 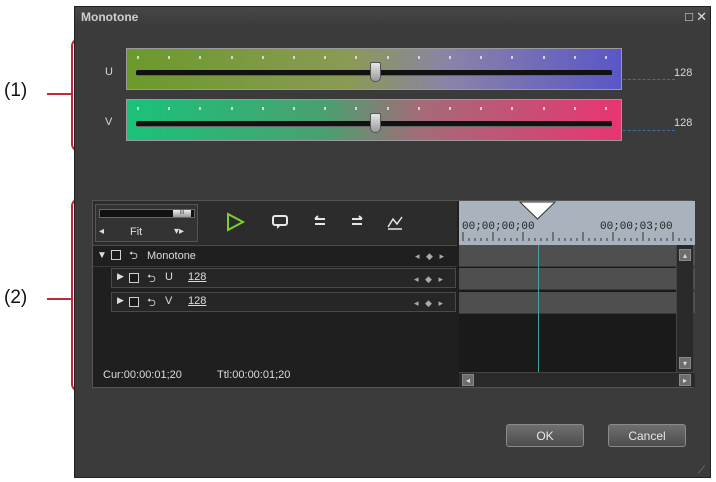 What do you see at coordinates (685, 380) in the screenshot?
I see `scroll-right-icon: ▸` at bounding box center [685, 380].